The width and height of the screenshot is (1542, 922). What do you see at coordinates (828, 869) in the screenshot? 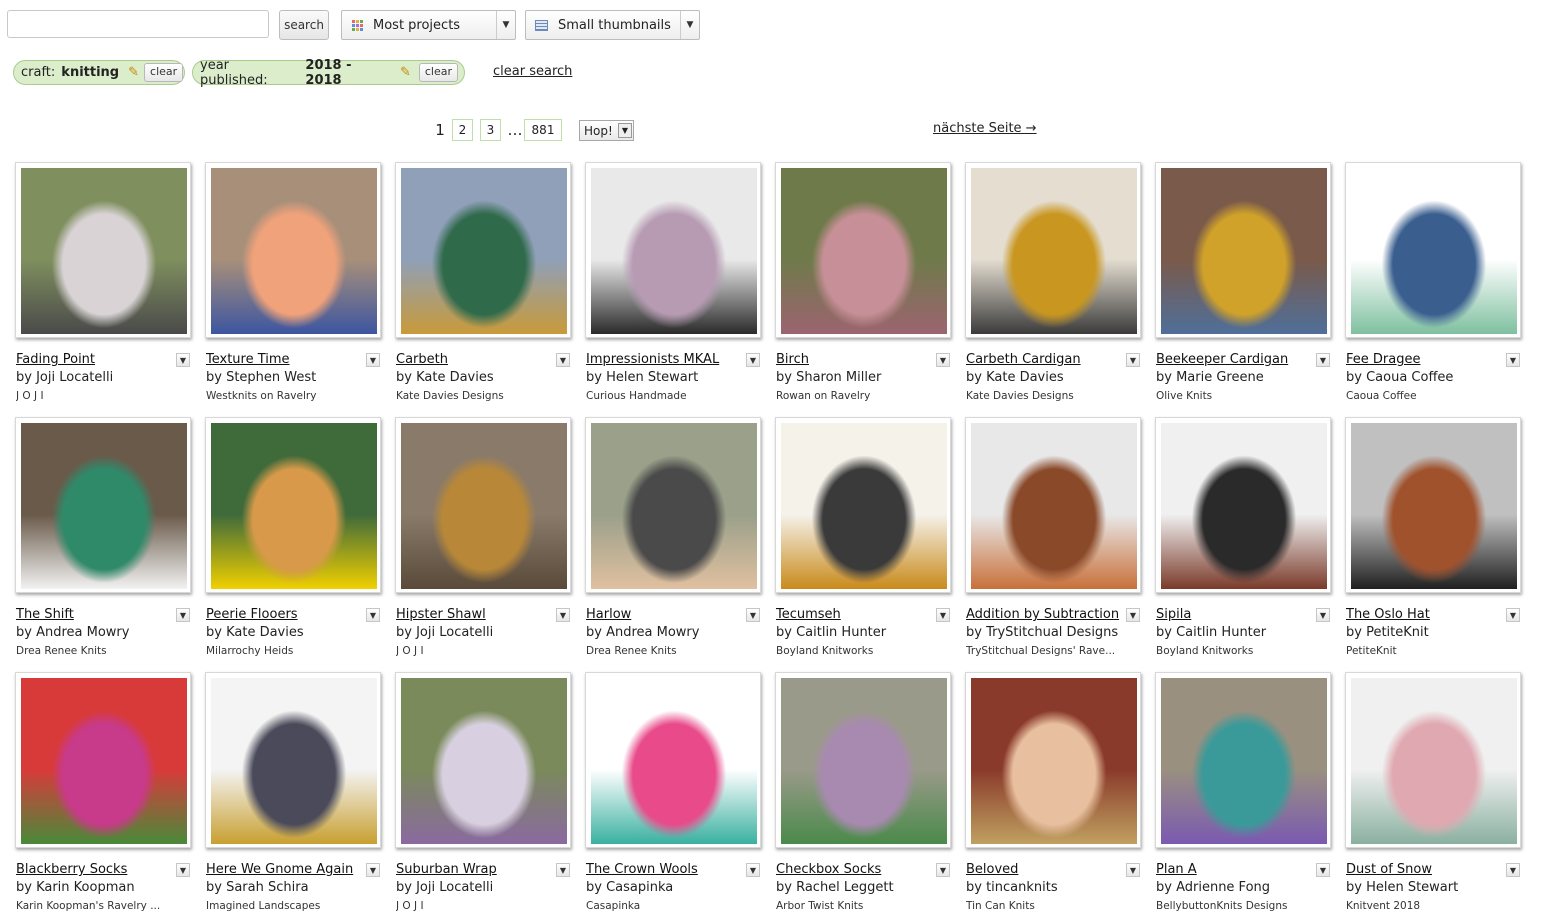
I see `pattern-name-link: Checkbox Socks` at bounding box center [828, 869].